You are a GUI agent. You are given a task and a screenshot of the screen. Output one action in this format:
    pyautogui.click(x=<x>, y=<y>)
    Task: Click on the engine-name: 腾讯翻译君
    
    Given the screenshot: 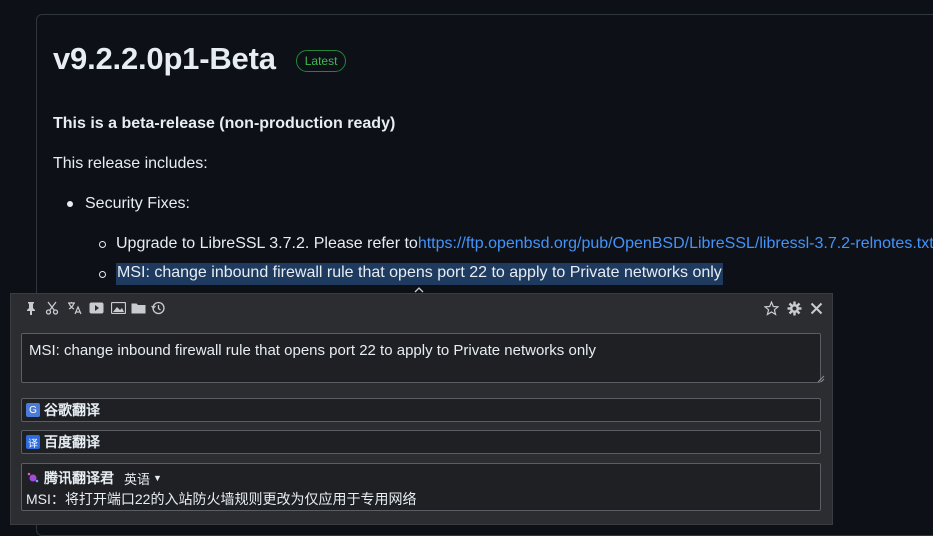 What is the action you would take?
    pyautogui.click(x=79, y=478)
    